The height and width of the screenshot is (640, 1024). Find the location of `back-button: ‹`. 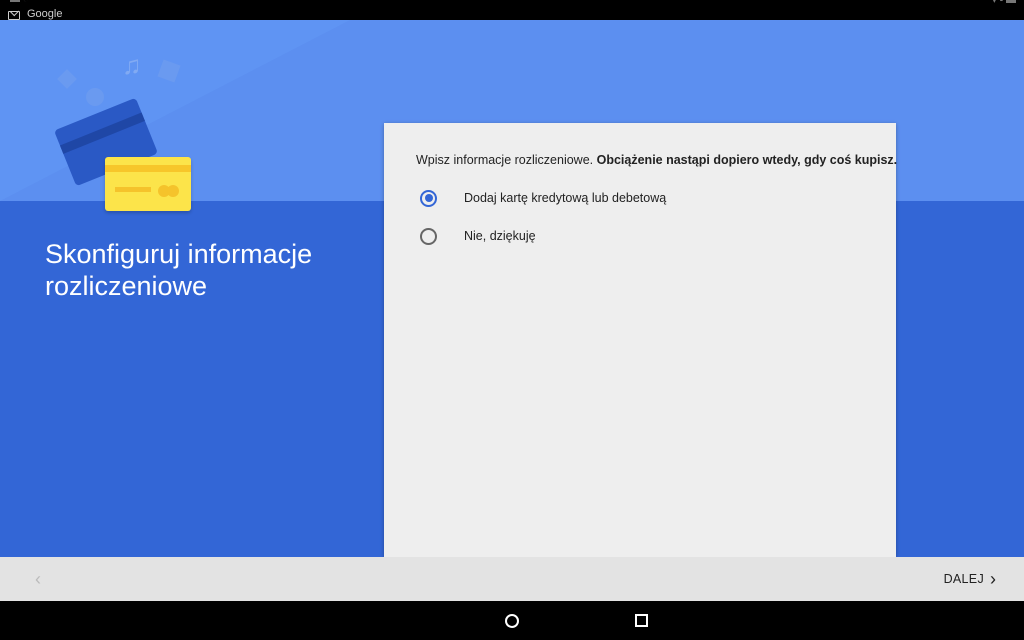

back-button: ‹ is located at coordinates (38, 579).